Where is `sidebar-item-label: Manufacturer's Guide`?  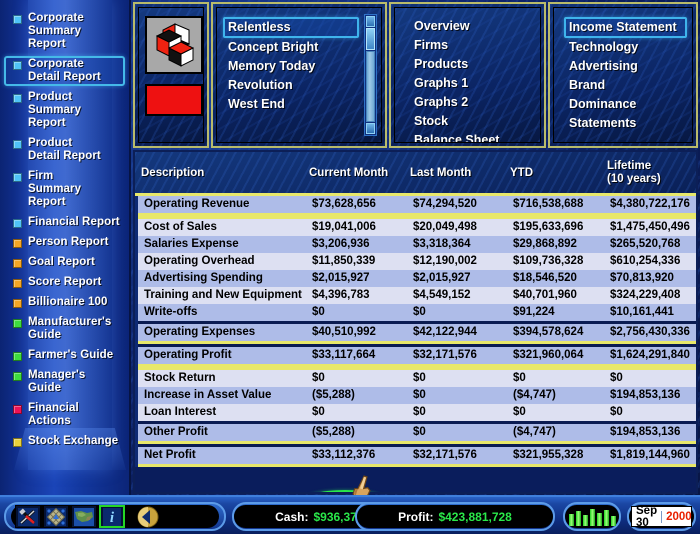
sidebar-item-label: Manufacturer's Guide is located at coordinates (70, 328).